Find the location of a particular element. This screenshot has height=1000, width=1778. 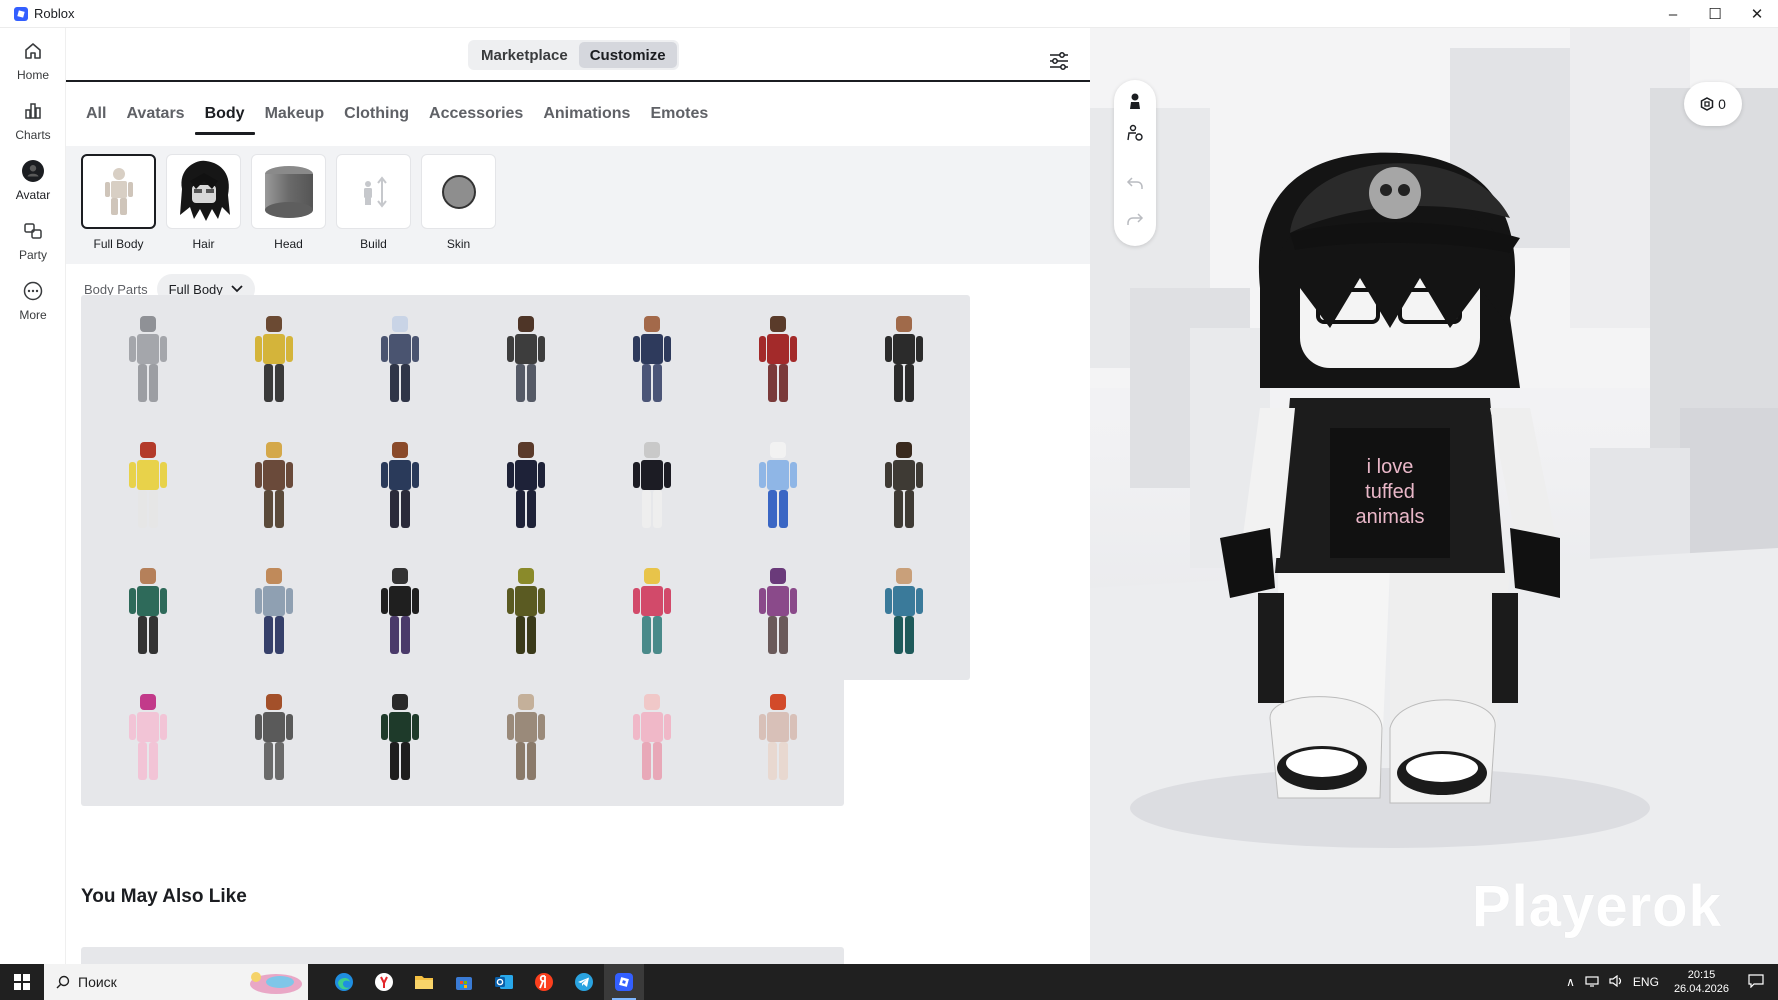

subcategory-full-body: Full Body is located at coordinates (118, 202).